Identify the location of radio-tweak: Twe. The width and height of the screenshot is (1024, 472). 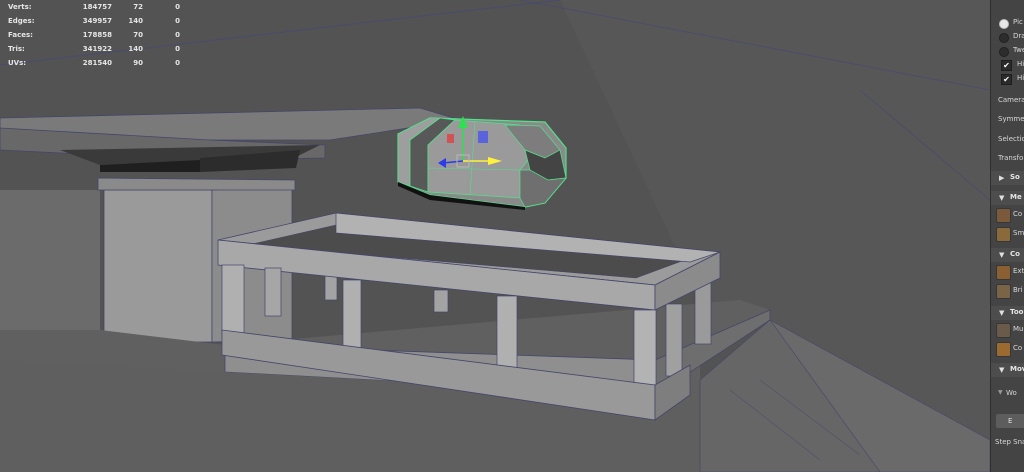
(1007, 51).